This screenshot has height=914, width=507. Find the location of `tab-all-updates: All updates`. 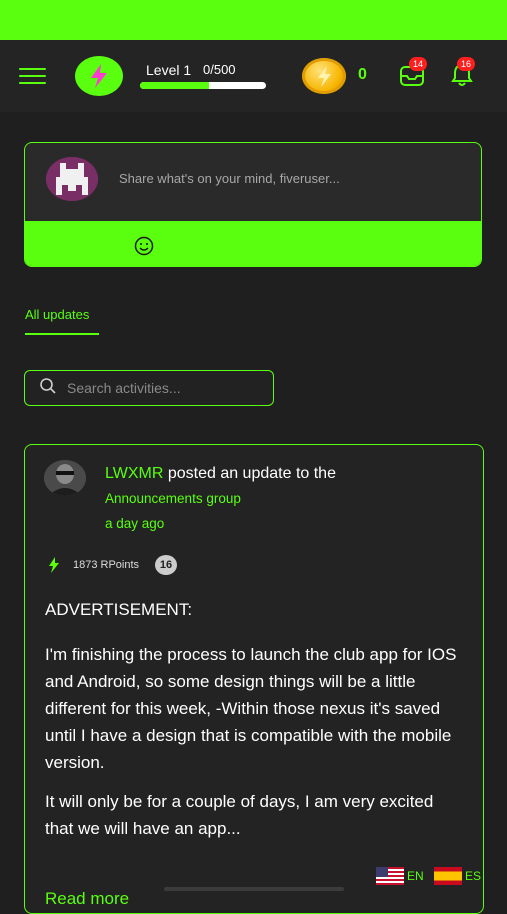

tab-all-updates: All updates is located at coordinates (57, 314).